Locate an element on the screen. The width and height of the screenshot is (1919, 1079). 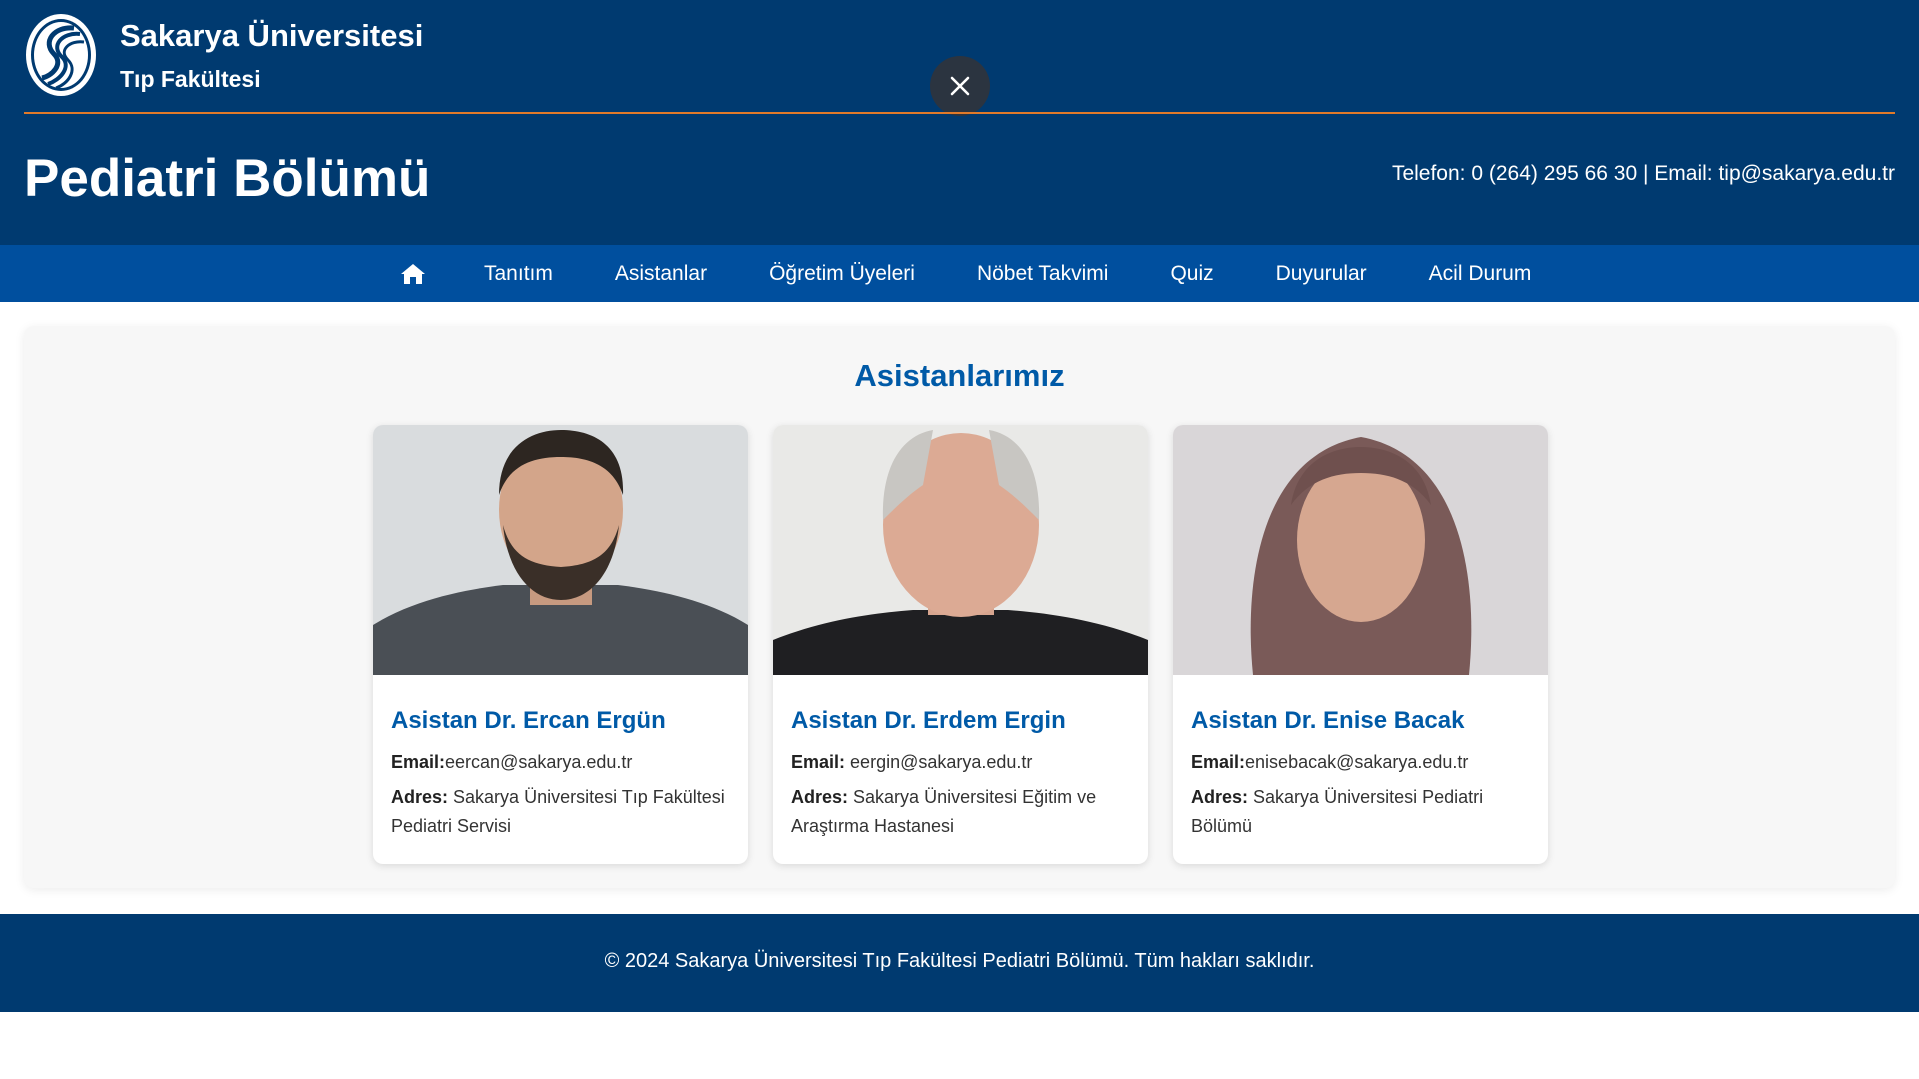
assistant-email: Email: eergin@sakarya.edu.tr is located at coordinates (963, 762).